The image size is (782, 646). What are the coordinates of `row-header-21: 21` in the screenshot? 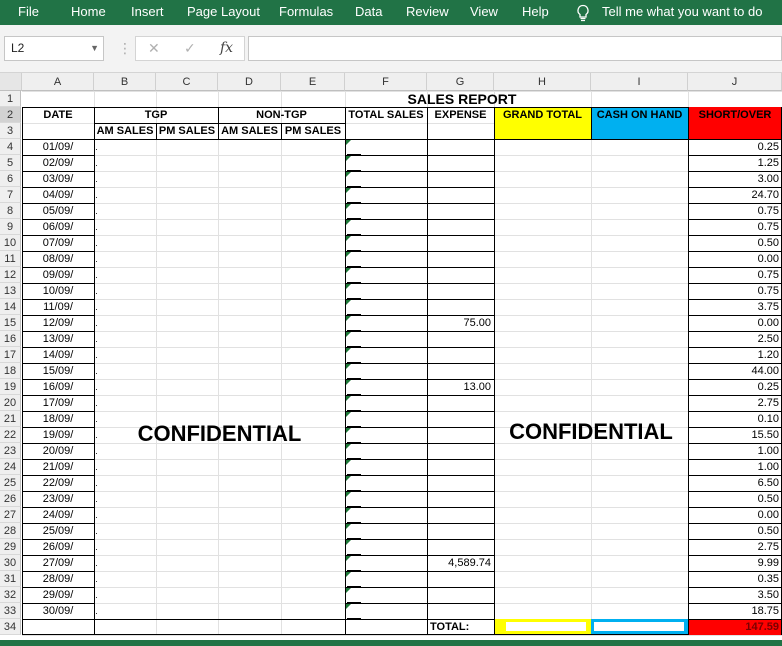 It's located at (10, 419).